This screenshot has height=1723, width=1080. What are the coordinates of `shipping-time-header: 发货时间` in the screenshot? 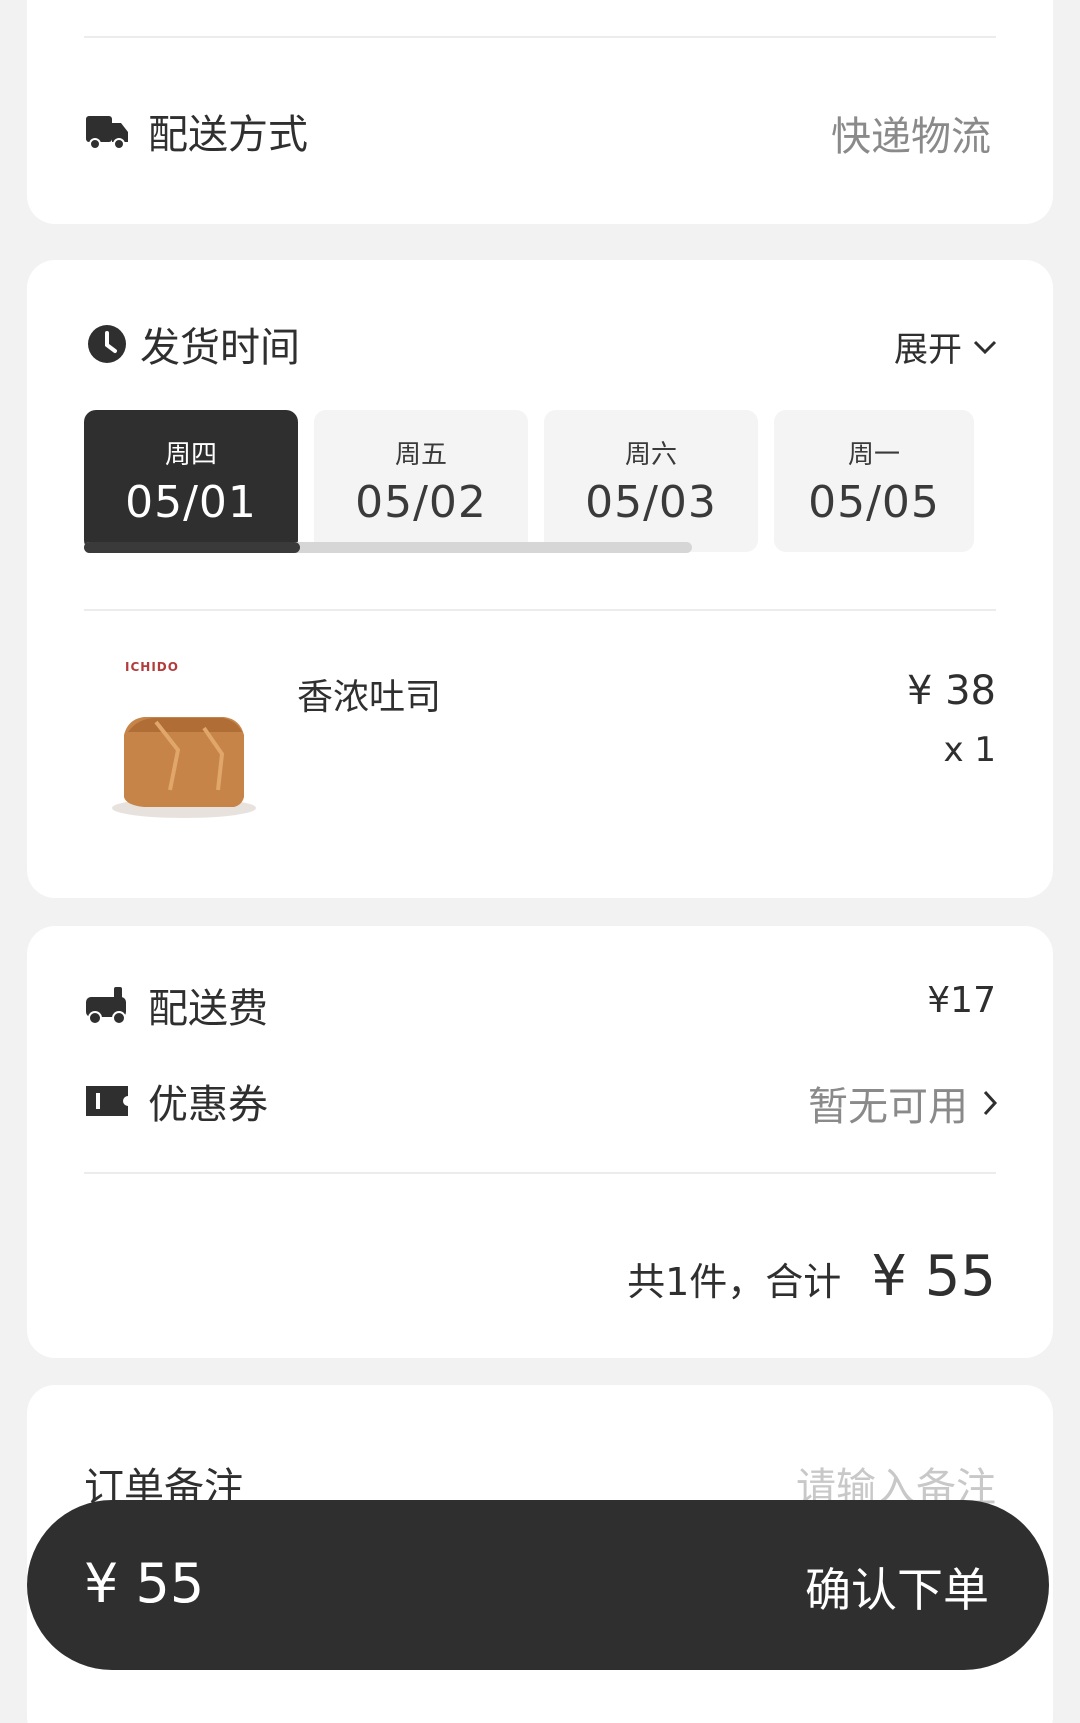 It's located at (192, 344).